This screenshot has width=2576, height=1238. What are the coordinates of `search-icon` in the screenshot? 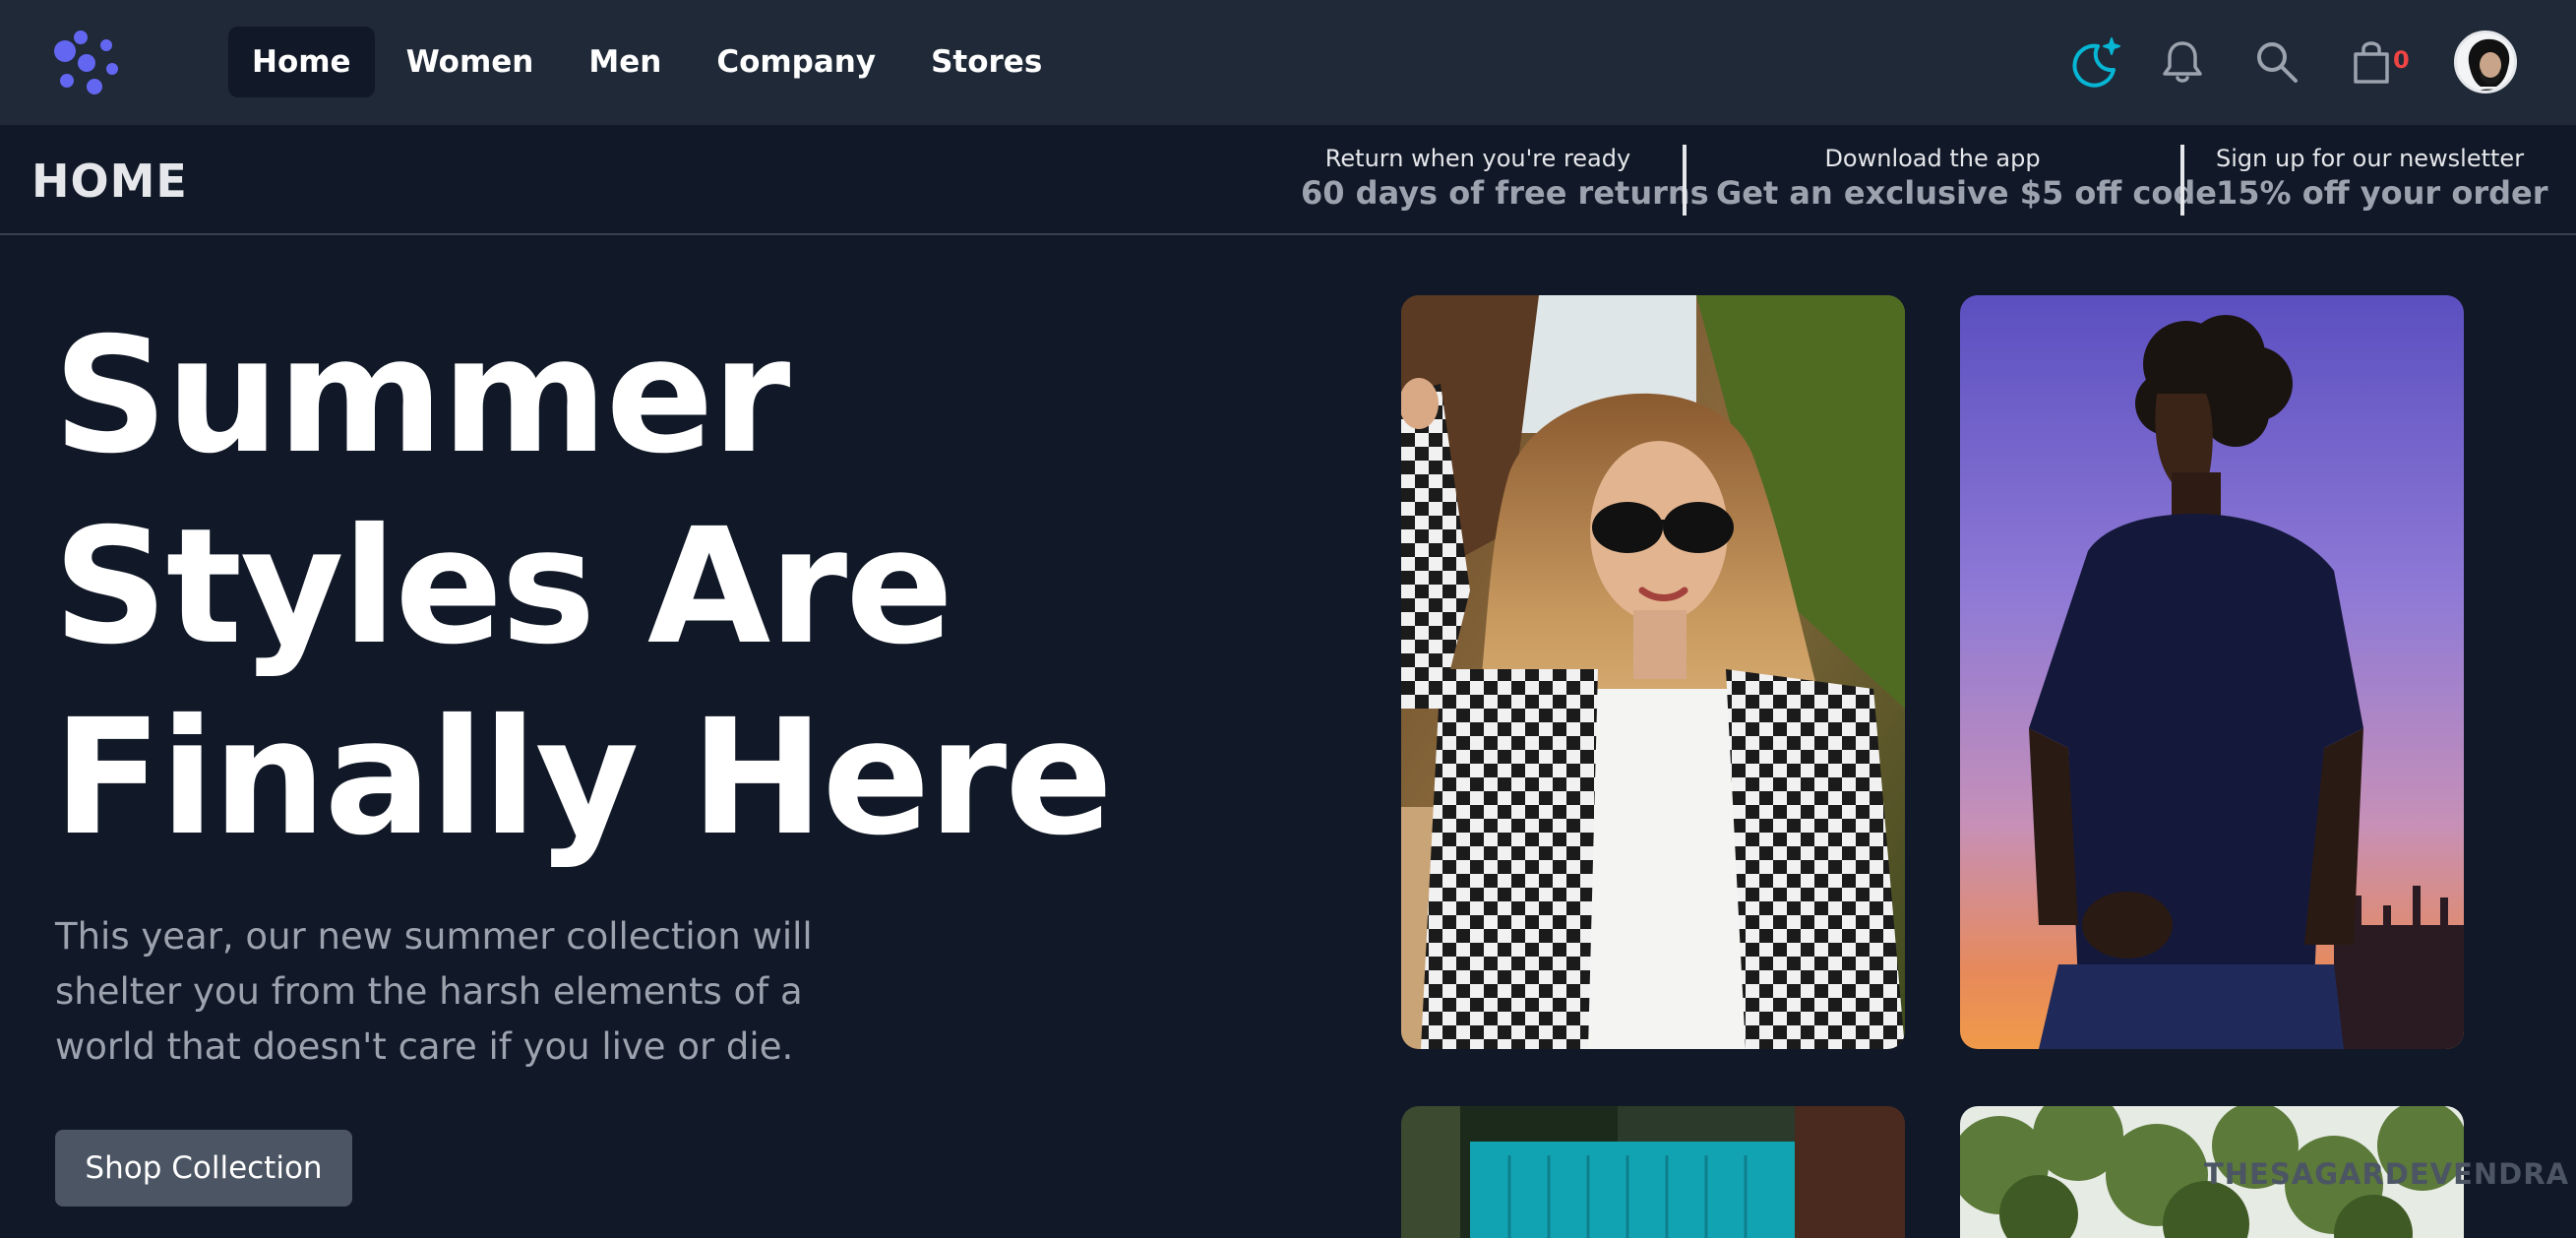 It's located at (2276, 62).